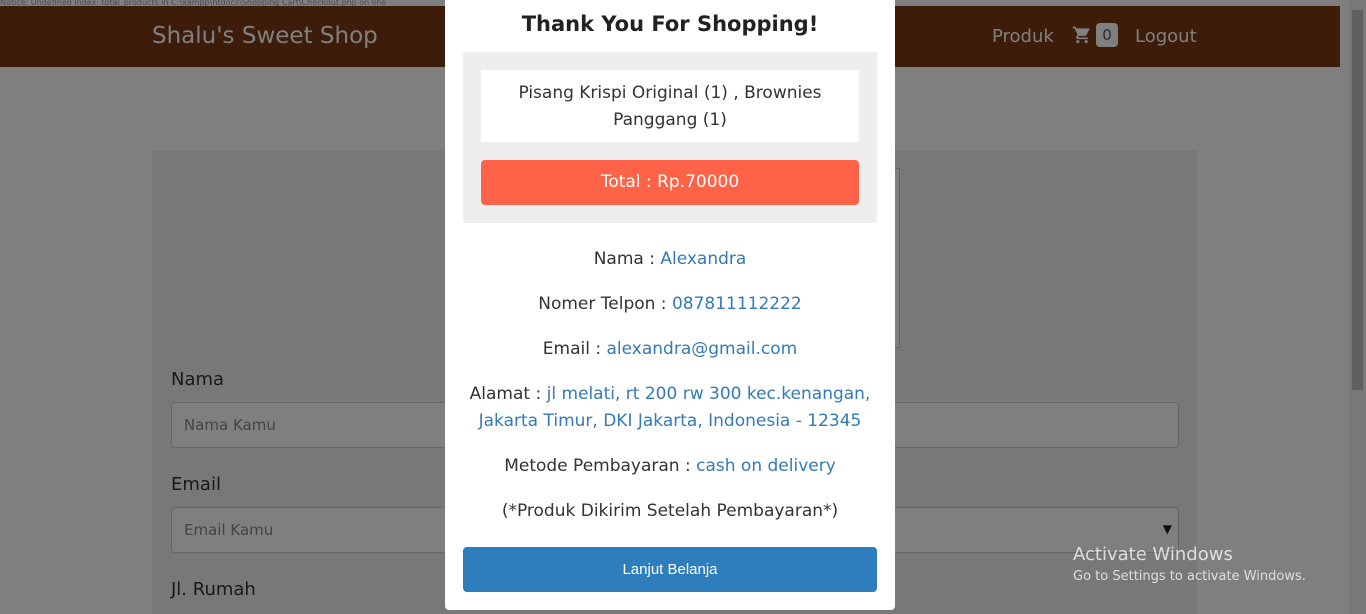 This screenshot has height=614, width=1366. What do you see at coordinates (670, 24) in the screenshot?
I see `modal-title: Thank You For Shopping!` at bounding box center [670, 24].